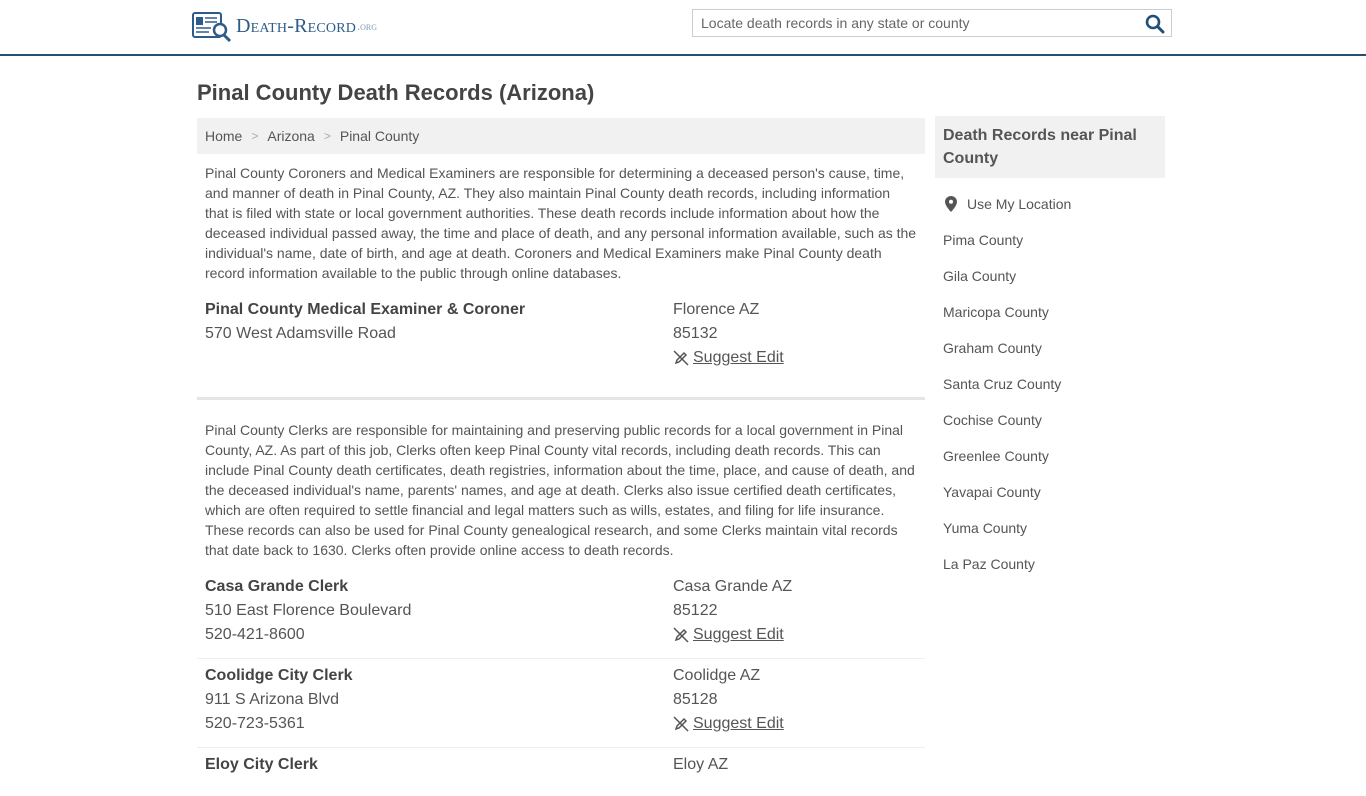 This screenshot has width=1366, height=796. I want to click on breadcrumb-county: Pinal County, so click(379, 136).